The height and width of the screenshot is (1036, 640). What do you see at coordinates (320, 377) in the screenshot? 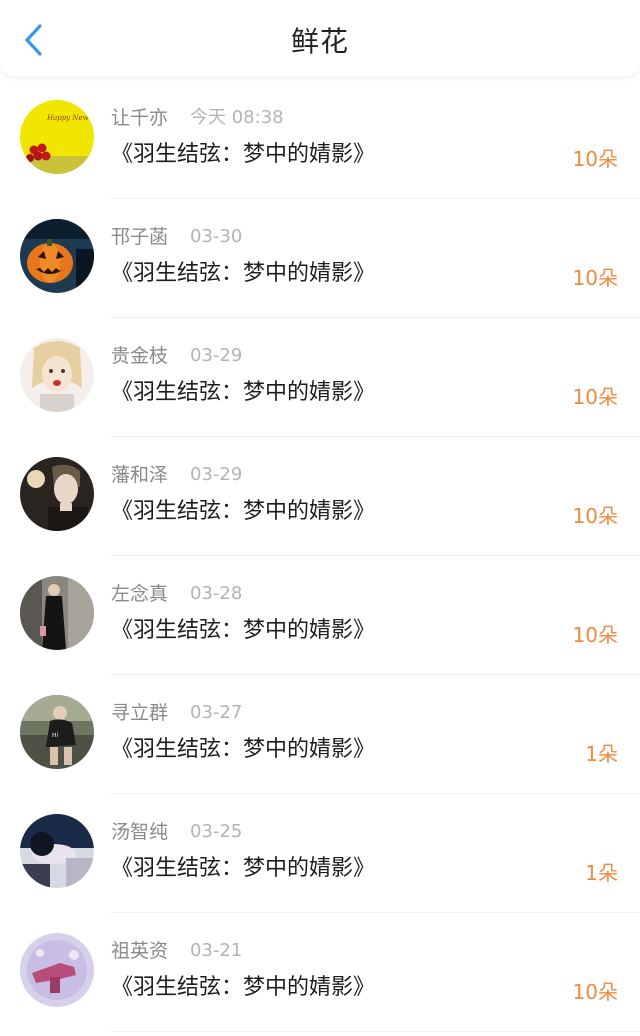
I see `list-item: 贵金枝 03-29 《羽生结弦：梦中的婧影》 10朵` at bounding box center [320, 377].